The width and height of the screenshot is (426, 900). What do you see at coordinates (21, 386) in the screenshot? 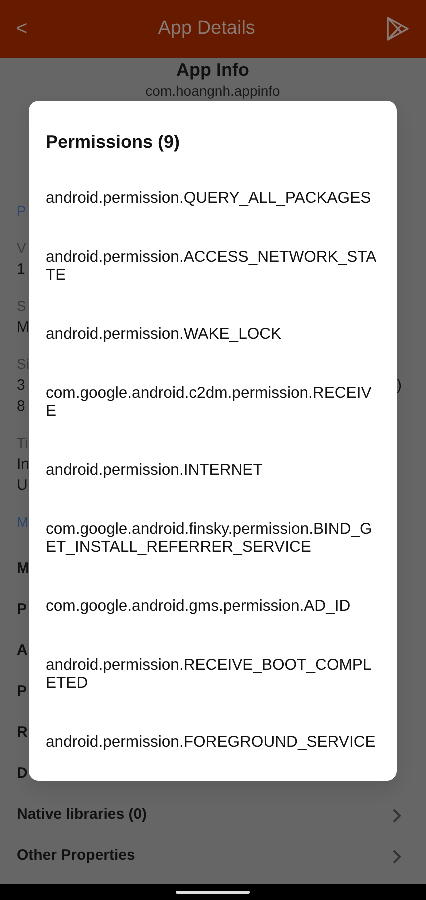
I see `field-value: 3` at bounding box center [21, 386].